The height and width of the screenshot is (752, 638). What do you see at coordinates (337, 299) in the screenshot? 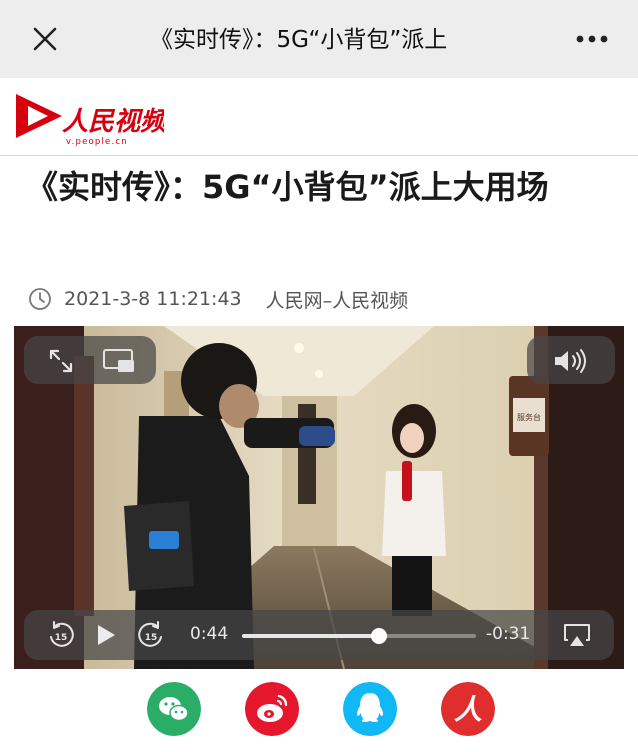
I see `article-source: 人民网–人民视频` at bounding box center [337, 299].